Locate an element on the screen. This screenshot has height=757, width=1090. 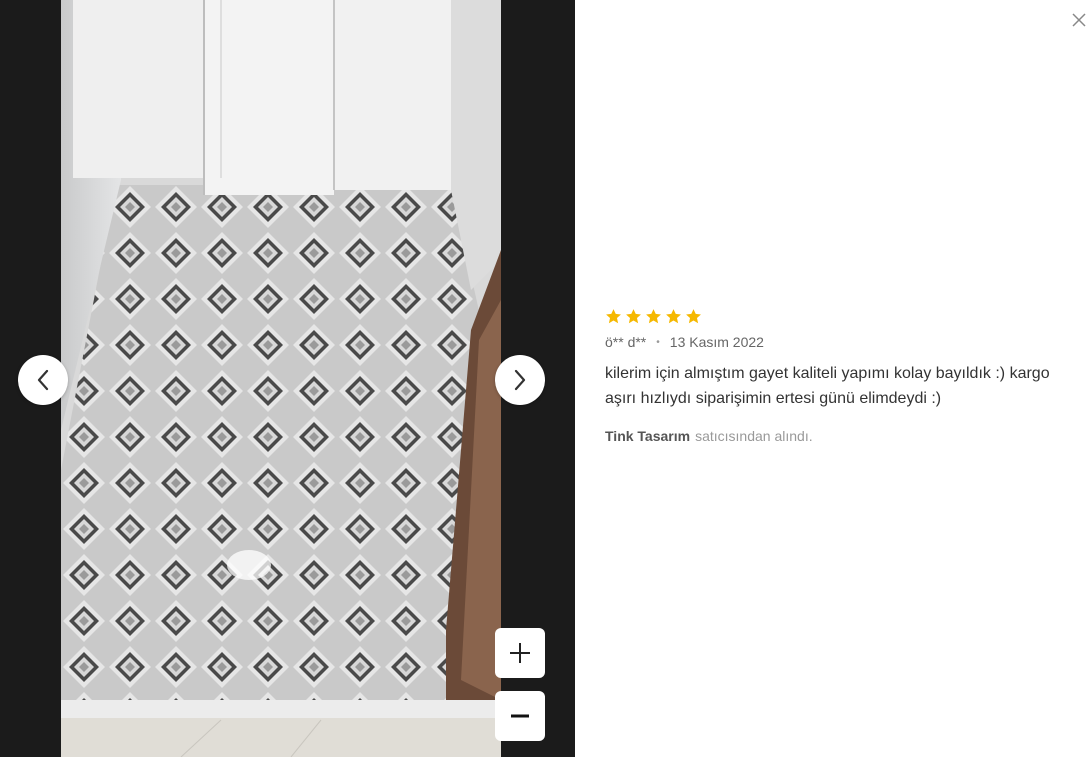
seller-name: Tink Tasarım is located at coordinates (647, 436).